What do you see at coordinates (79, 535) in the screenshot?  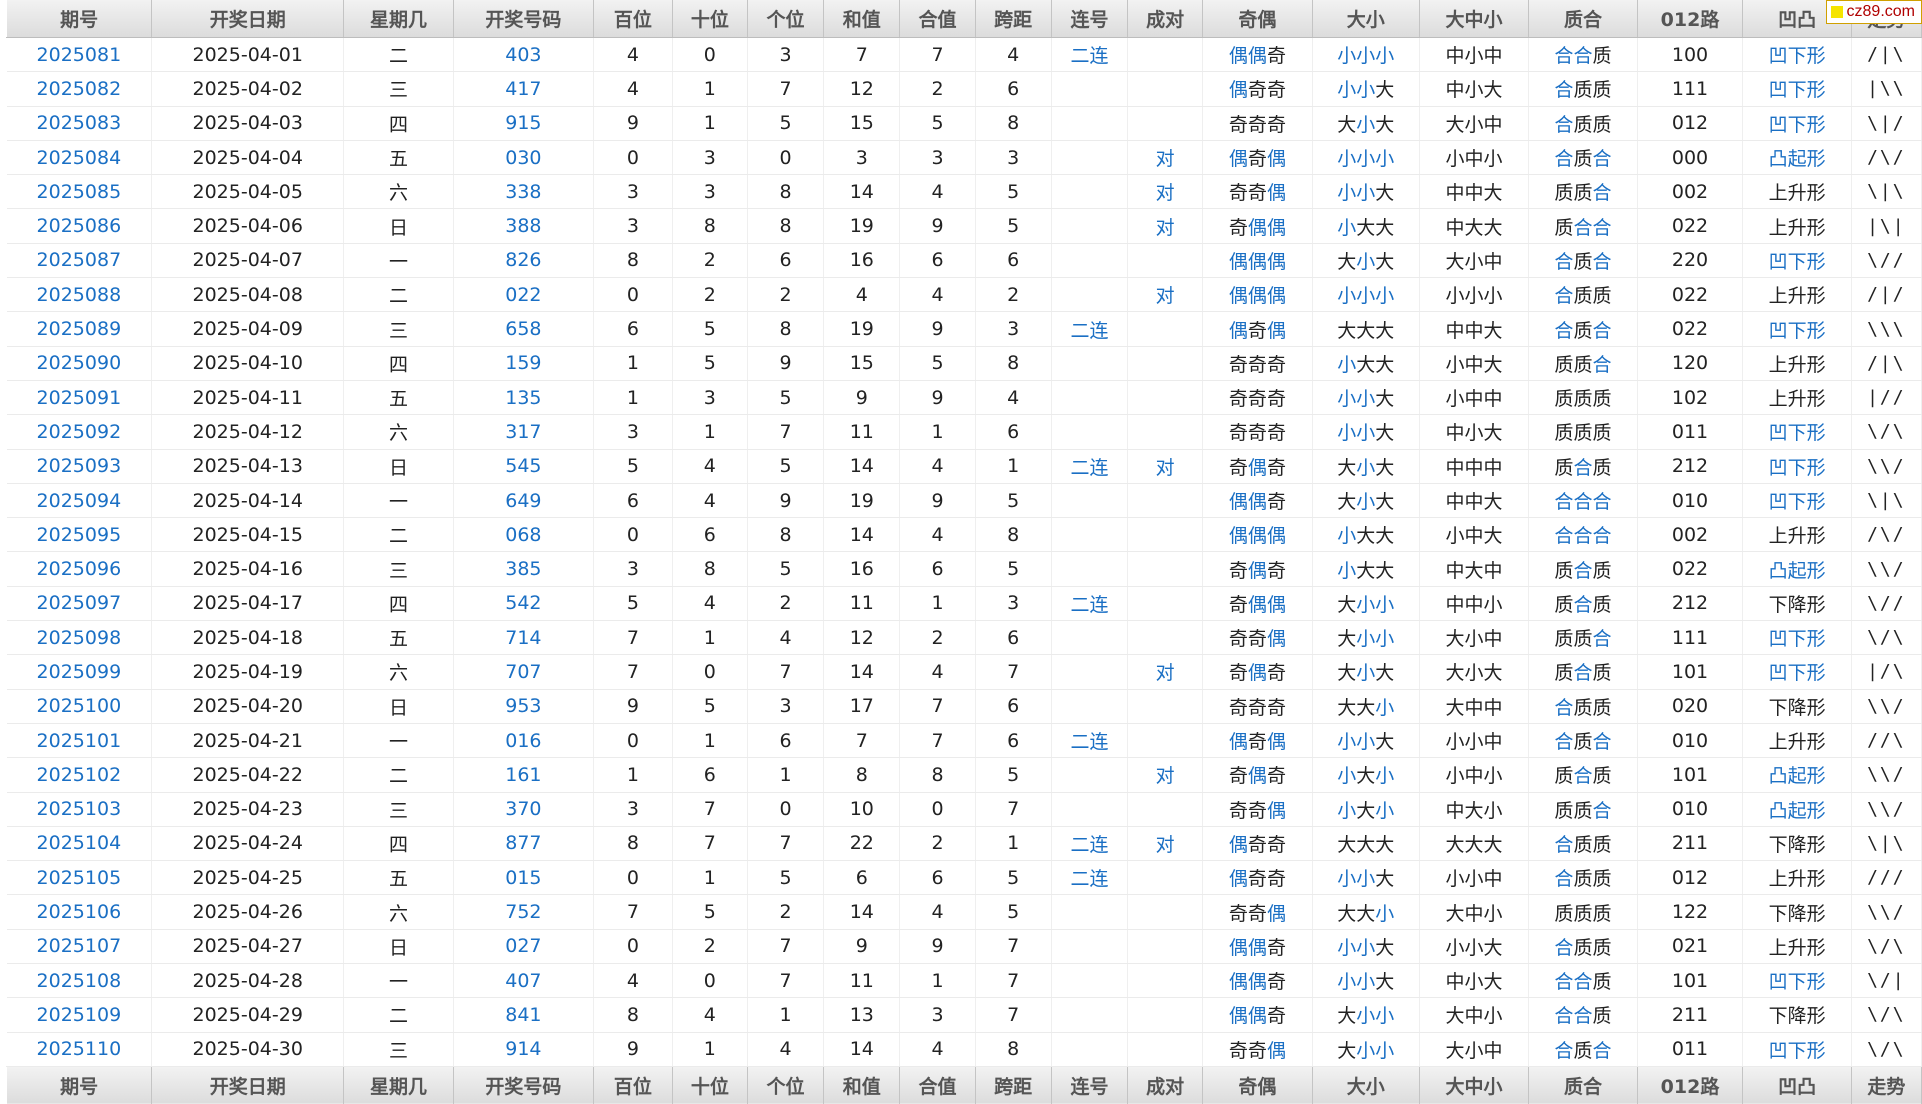 I see `cell-issue: 2025095` at bounding box center [79, 535].